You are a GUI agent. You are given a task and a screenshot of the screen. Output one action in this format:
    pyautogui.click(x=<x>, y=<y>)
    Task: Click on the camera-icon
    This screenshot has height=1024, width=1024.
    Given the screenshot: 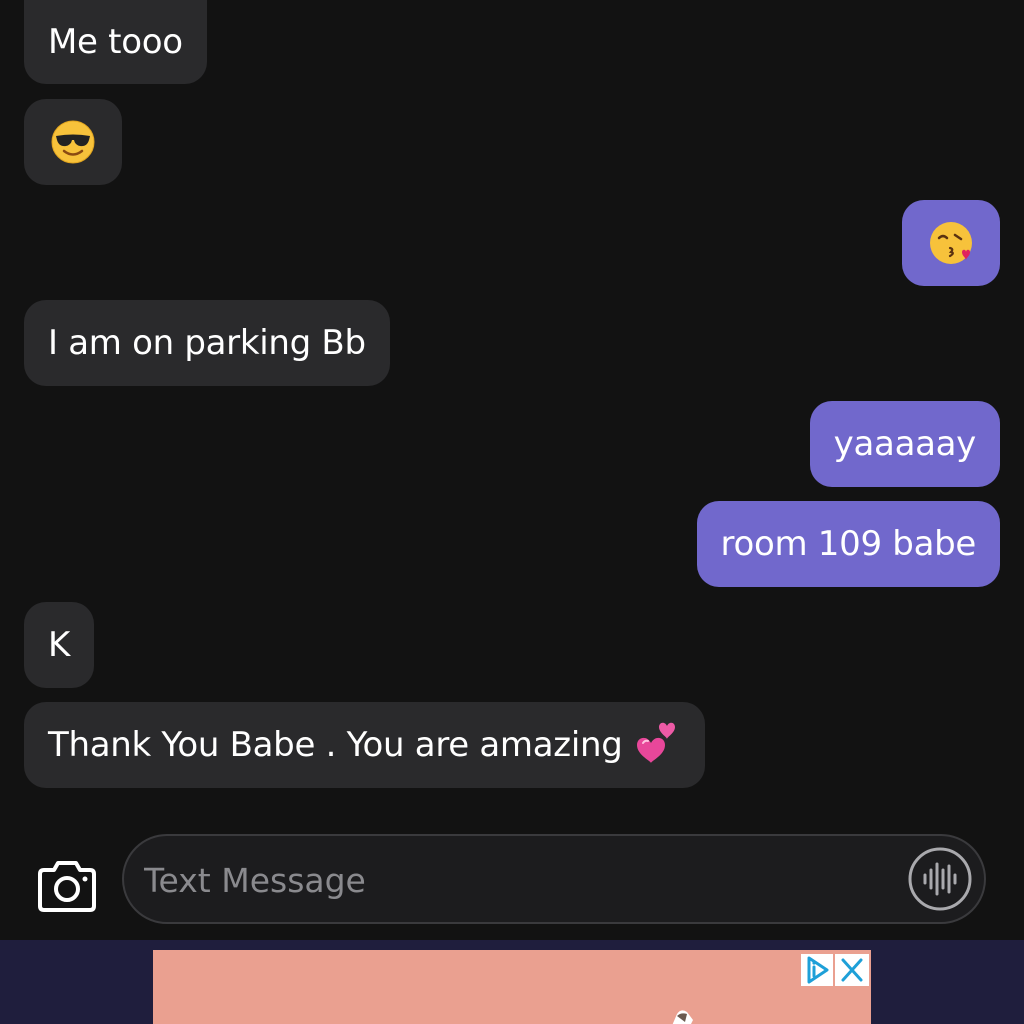 What is the action you would take?
    pyautogui.click(x=67, y=886)
    